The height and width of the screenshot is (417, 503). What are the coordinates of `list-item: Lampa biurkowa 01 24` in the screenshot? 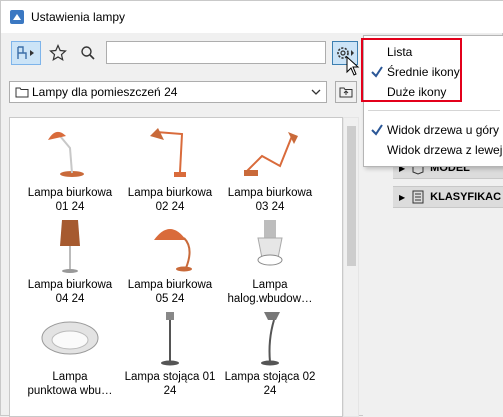 It's located at (70, 172).